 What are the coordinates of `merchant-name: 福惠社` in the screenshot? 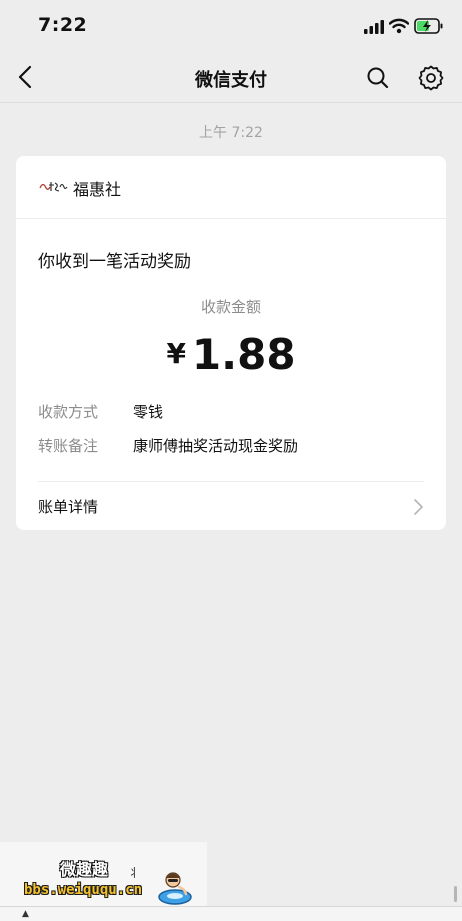 It's located at (97, 189).